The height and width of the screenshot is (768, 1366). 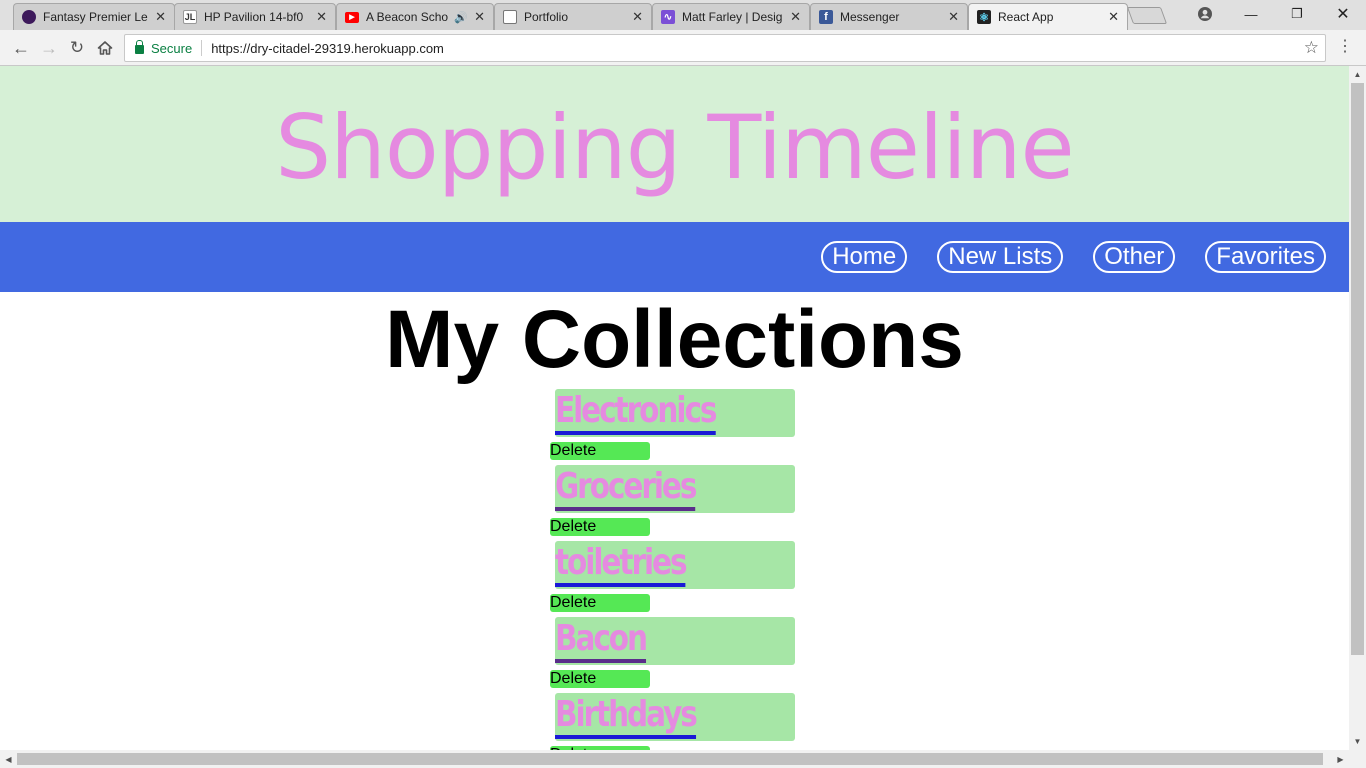 I want to click on scroll-right-arrow-icon: ▶, so click(x=1340, y=759).